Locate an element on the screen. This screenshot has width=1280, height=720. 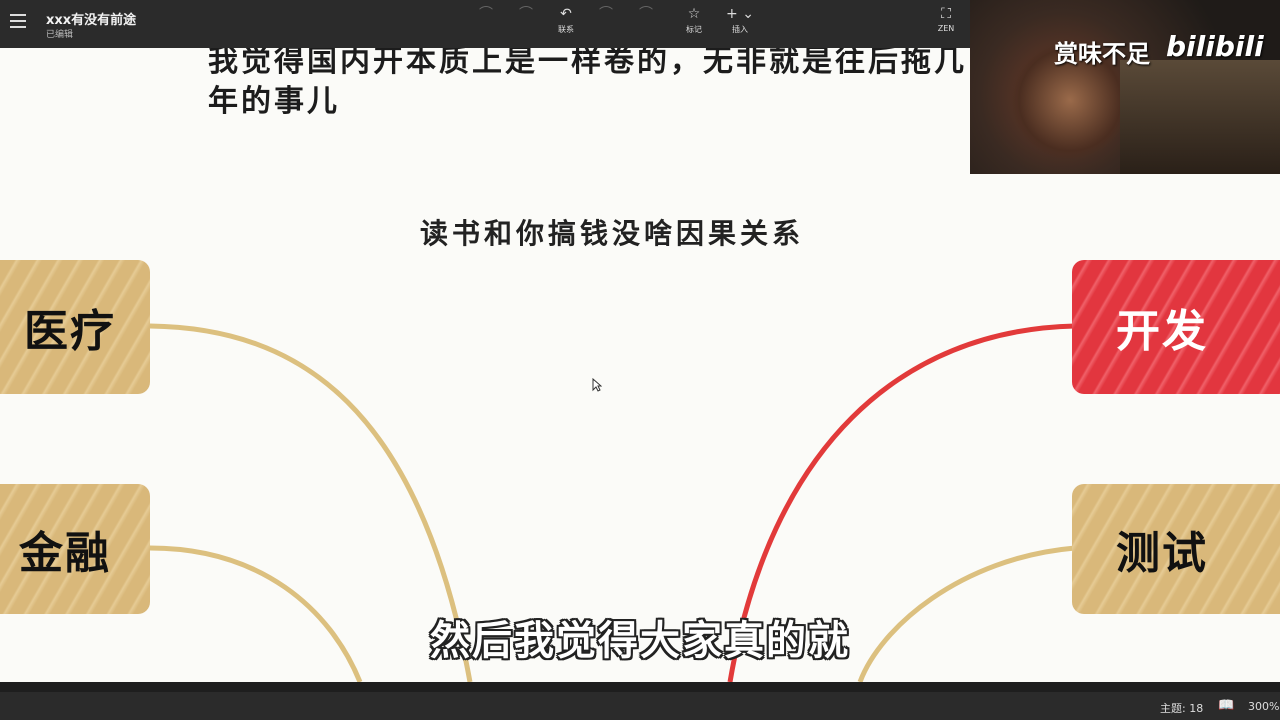
zen-tool-button: ⛶ ZEN is located at coordinates (946, 19).